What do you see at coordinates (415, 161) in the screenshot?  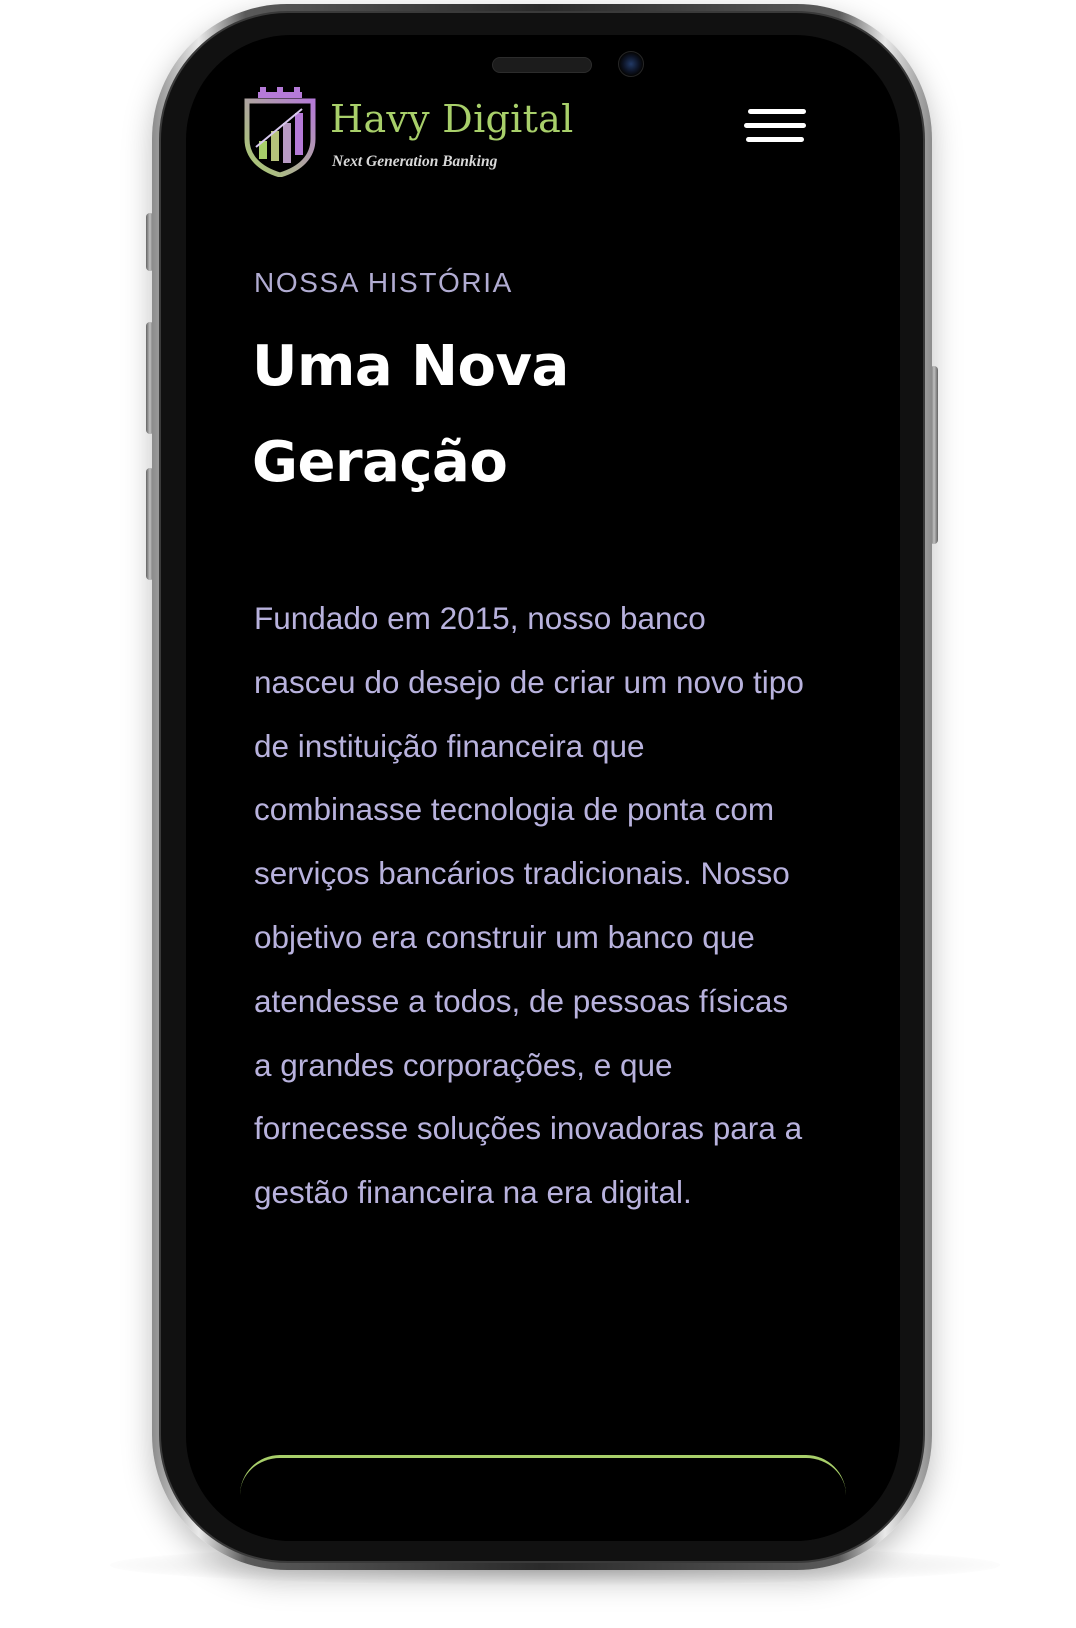 I see `brand-tagline: Next Generation Banking` at bounding box center [415, 161].